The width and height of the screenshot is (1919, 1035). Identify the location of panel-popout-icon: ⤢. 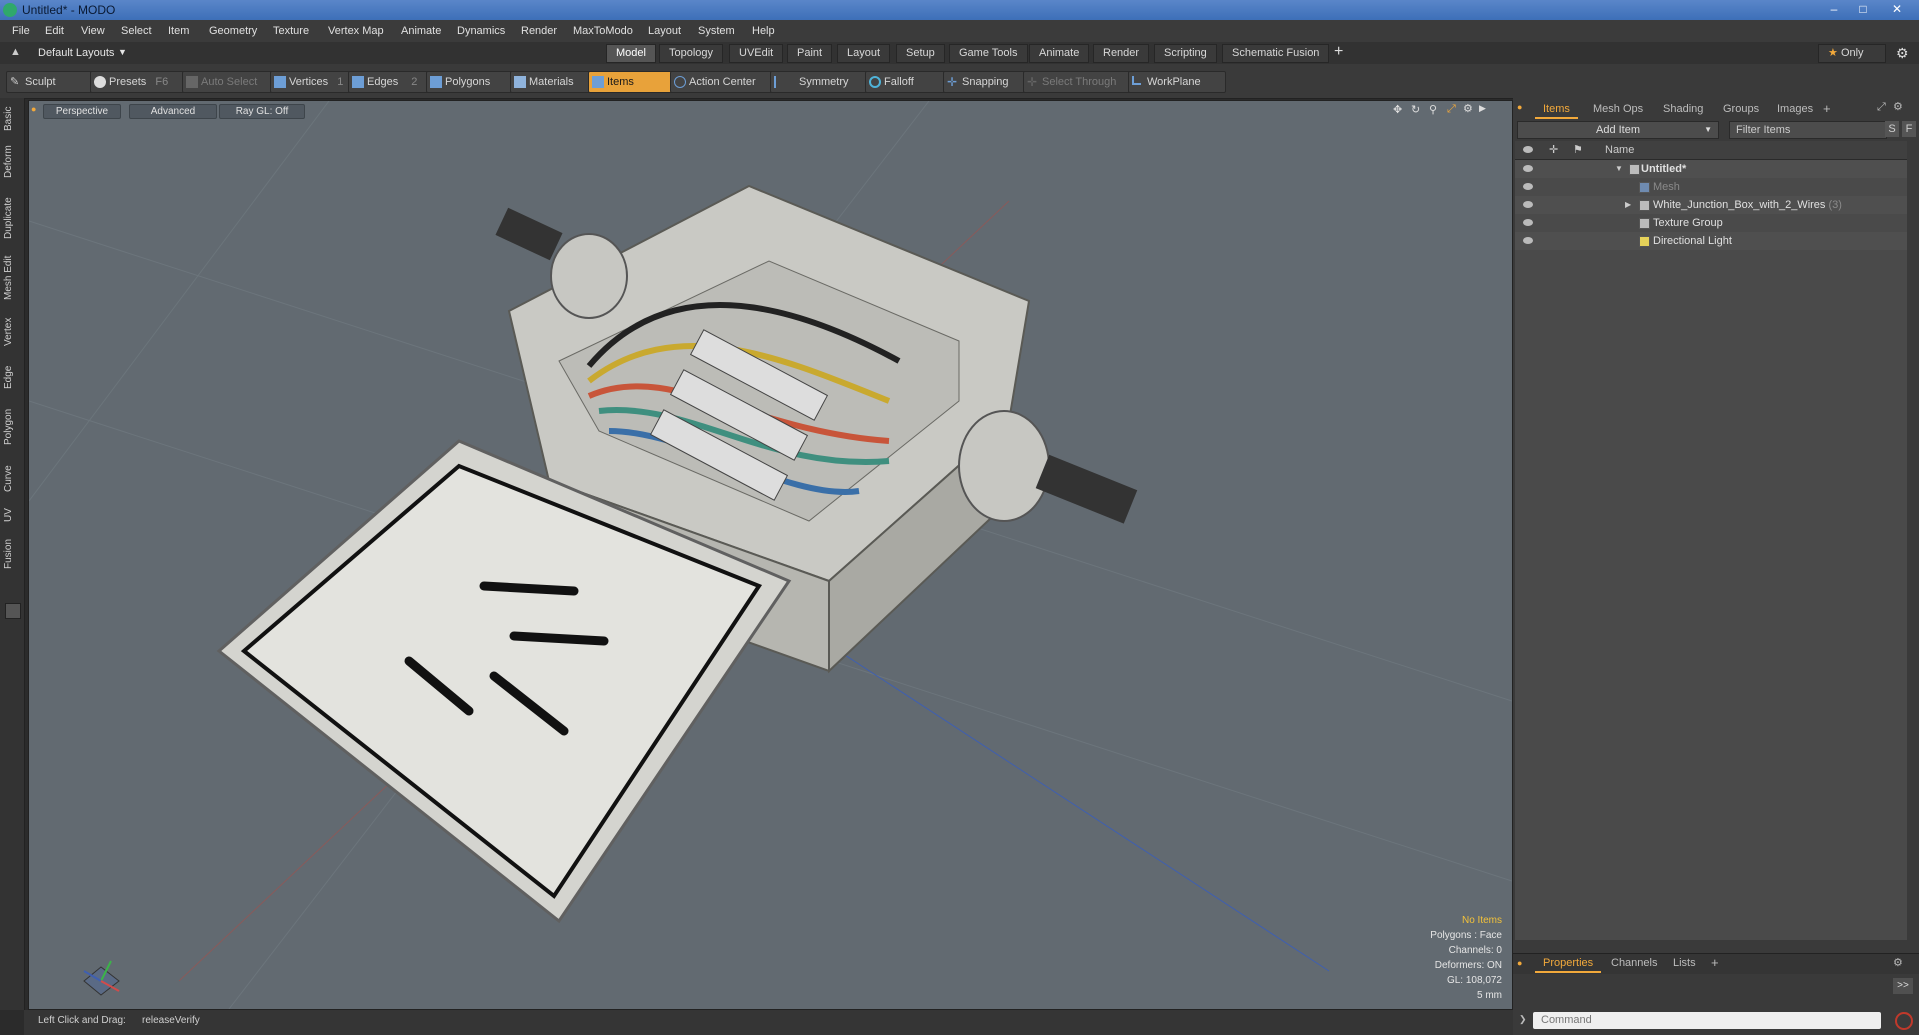
(1881, 107).